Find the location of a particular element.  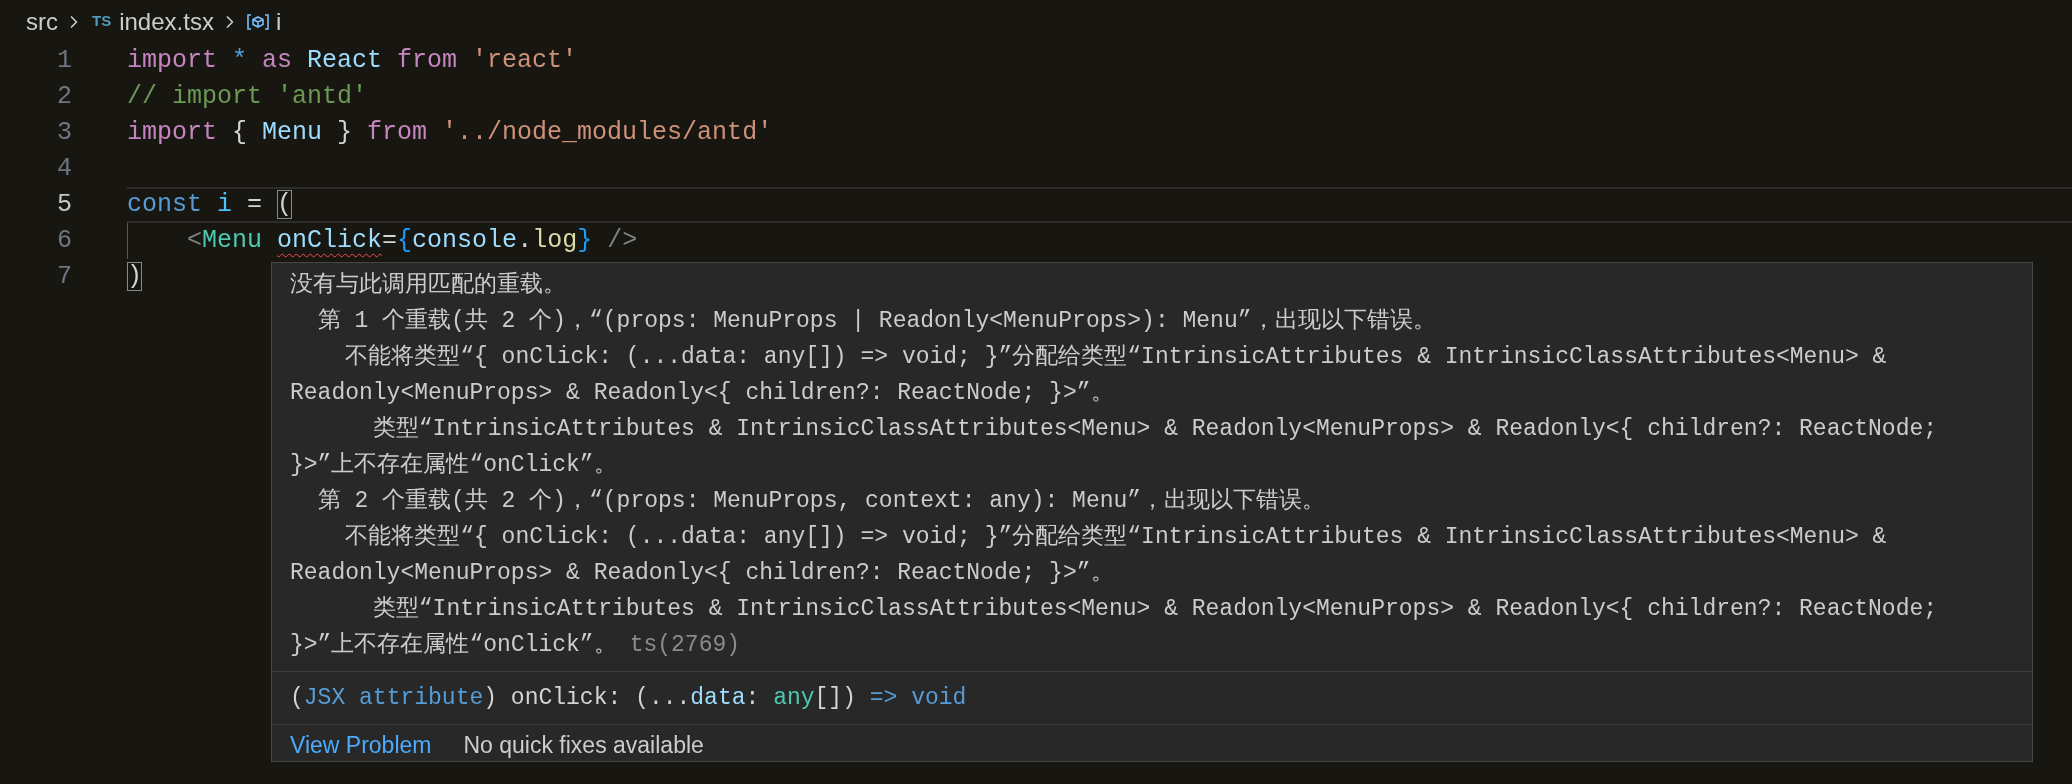

code-line: import * as React from 'react' is located at coordinates (352, 61).